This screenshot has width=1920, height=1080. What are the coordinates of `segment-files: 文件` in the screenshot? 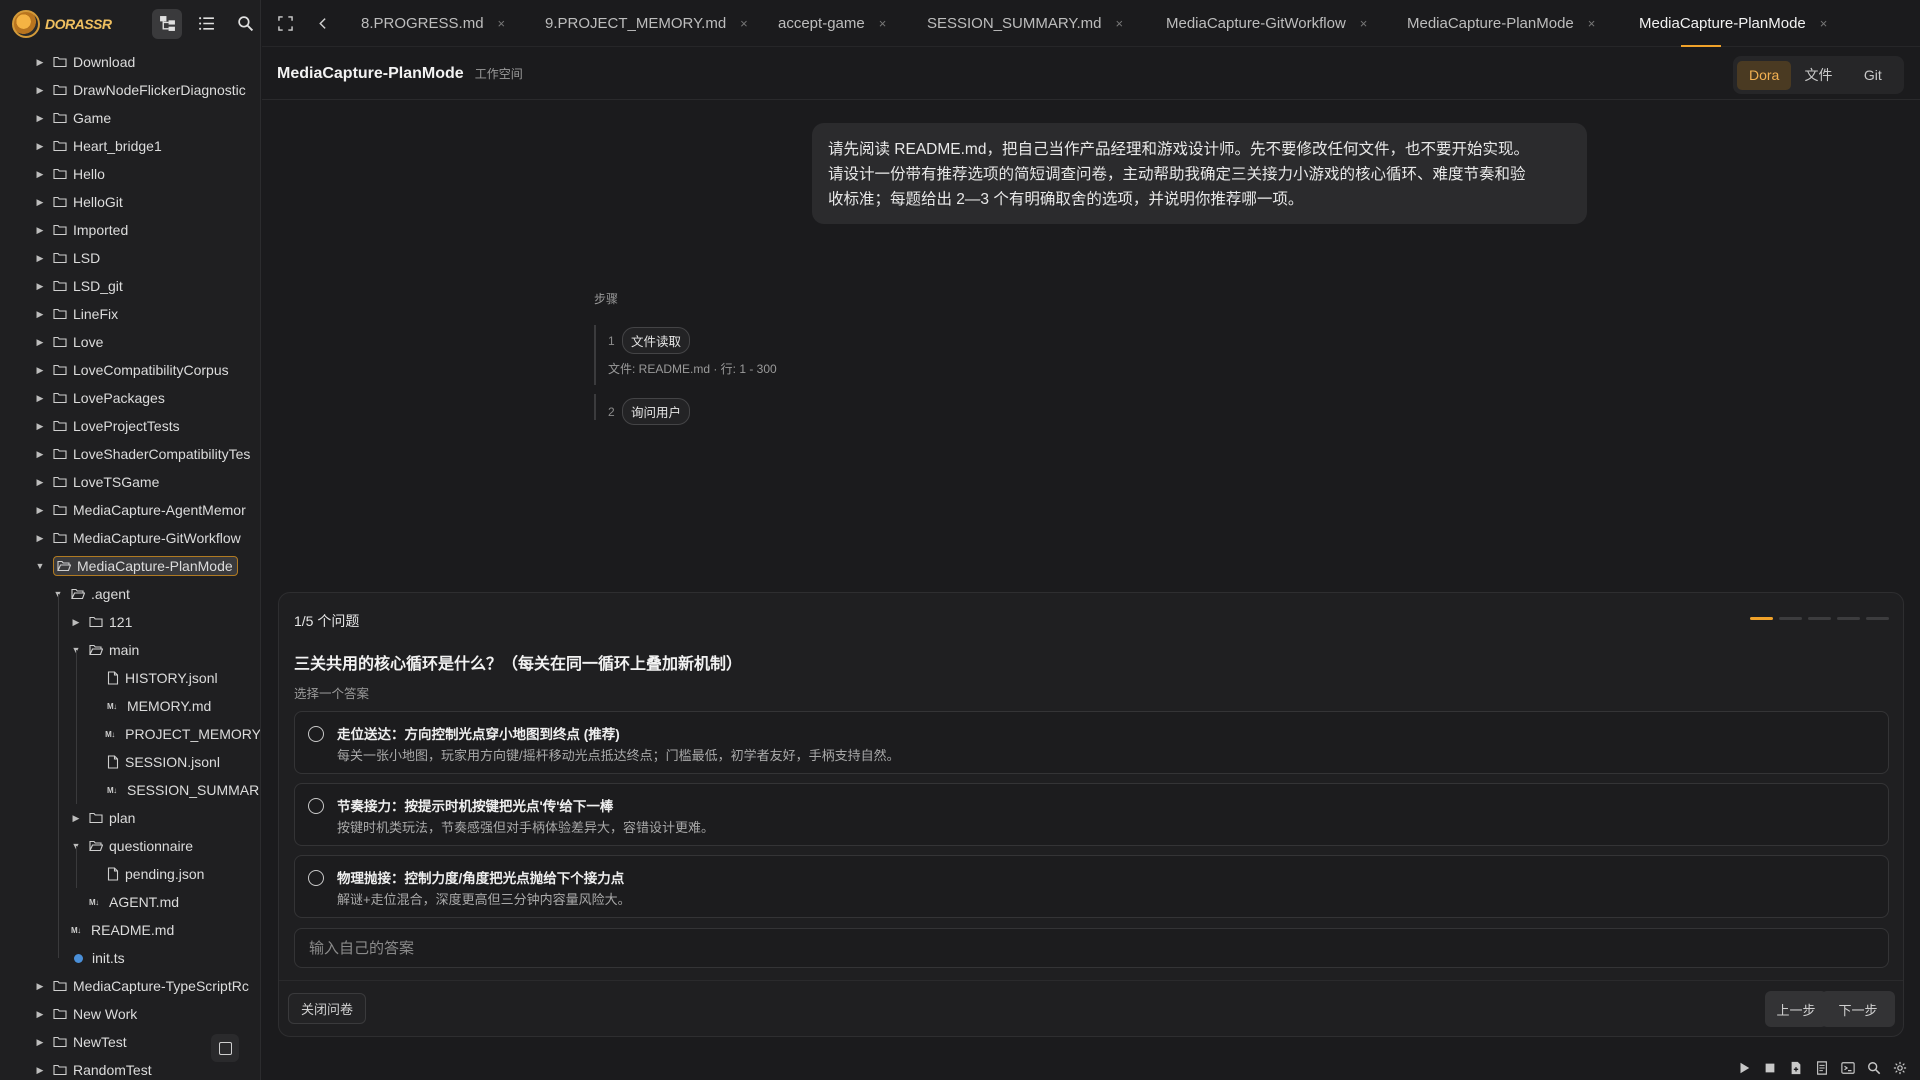 It's located at (1818, 75).